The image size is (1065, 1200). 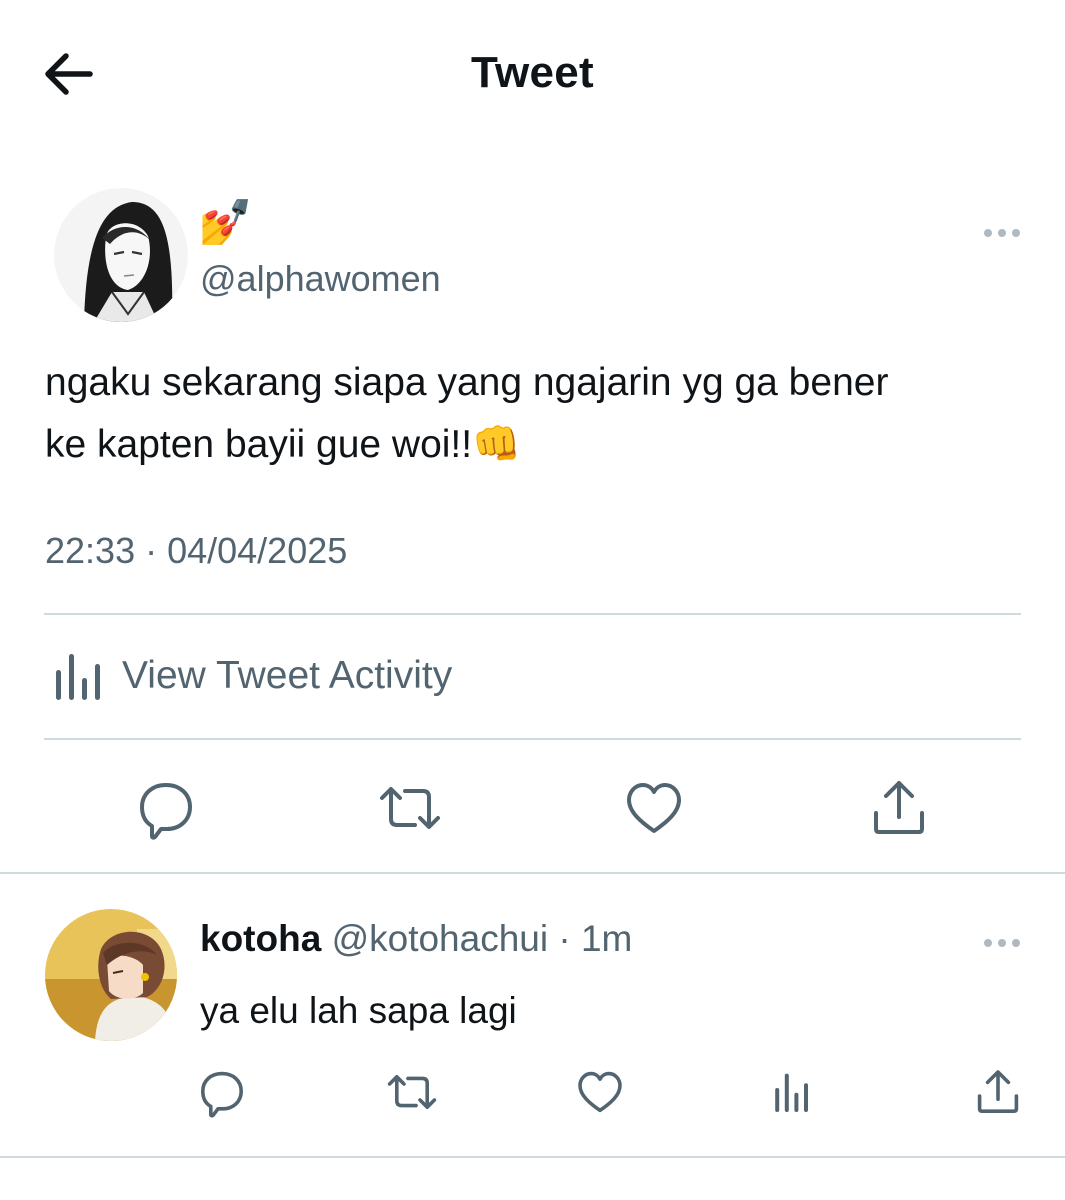 I want to click on reply-header: kotoha @kotohachui · 1m, so click(x=416, y=939).